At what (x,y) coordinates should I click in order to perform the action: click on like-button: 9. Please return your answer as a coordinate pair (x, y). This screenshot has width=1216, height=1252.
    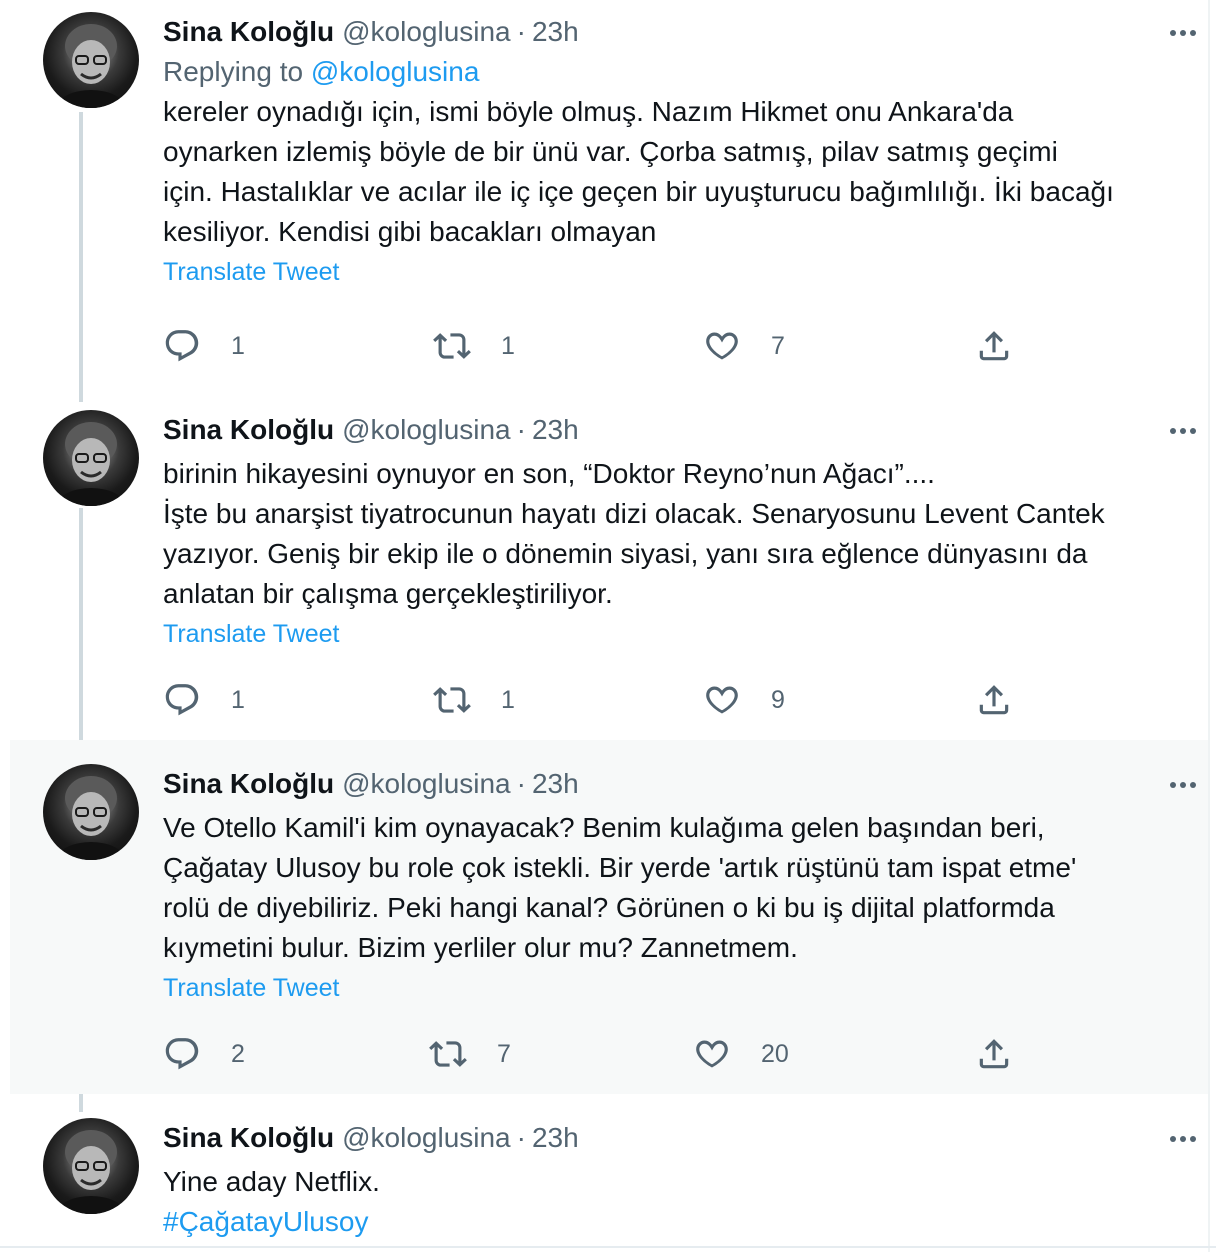
    Looking at the image, I should click on (744, 700).